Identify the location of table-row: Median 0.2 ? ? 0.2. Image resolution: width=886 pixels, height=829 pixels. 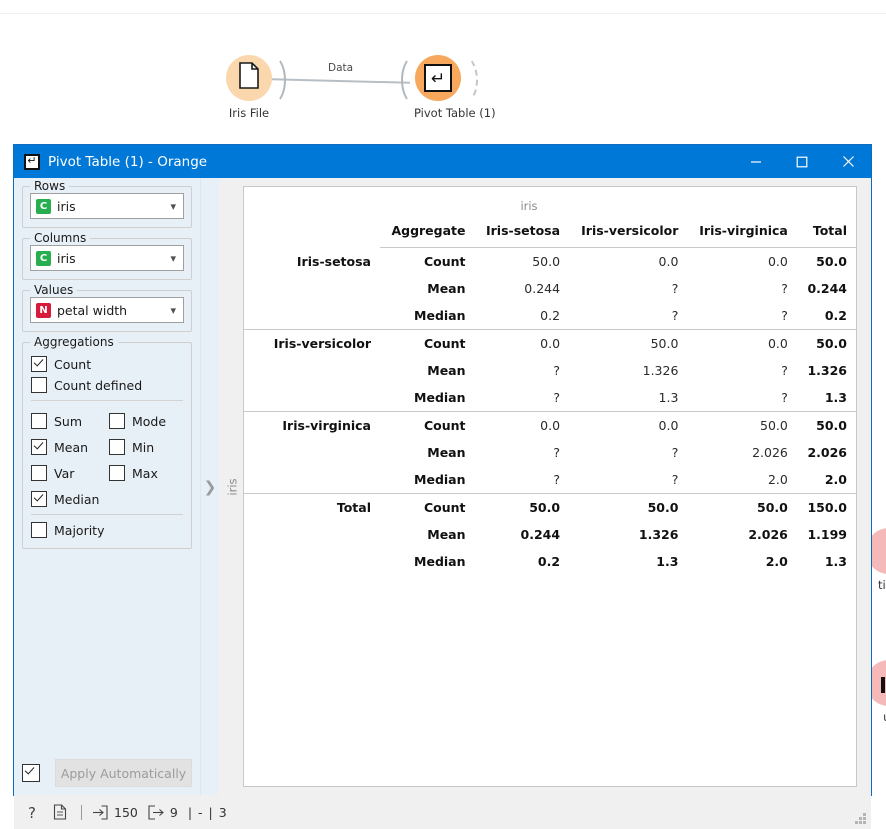
(550, 316).